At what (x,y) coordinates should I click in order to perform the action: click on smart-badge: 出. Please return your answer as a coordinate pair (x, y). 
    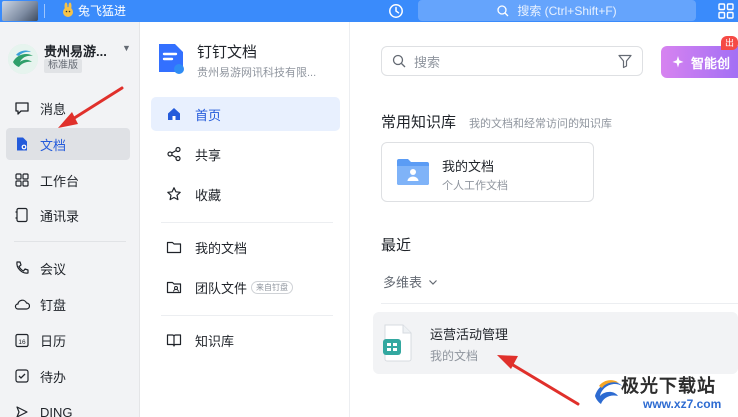
    Looking at the image, I should click on (729, 43).